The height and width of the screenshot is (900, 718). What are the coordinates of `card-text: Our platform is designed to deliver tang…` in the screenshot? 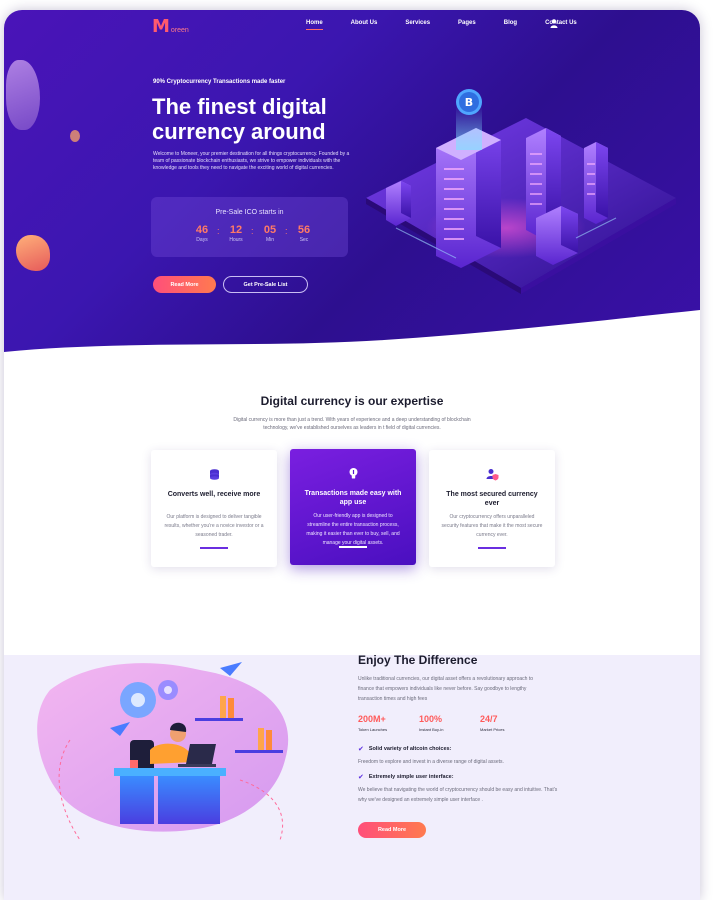 It's located at (214, 526).